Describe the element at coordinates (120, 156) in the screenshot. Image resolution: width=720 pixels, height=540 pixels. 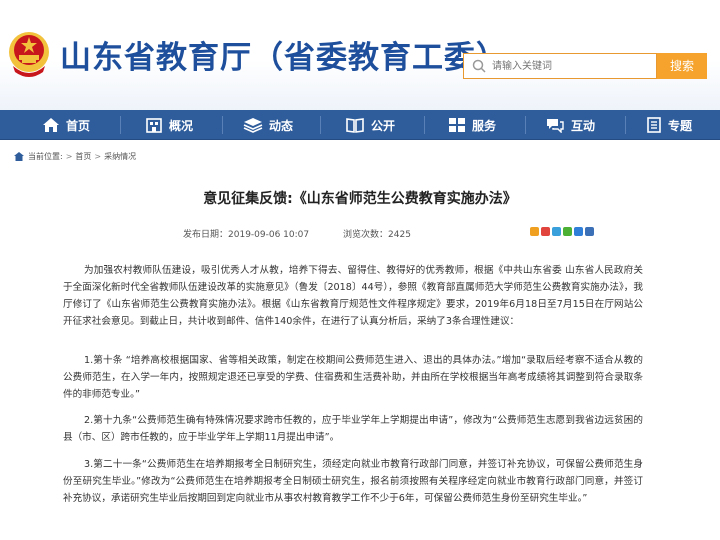
I see `breadcrumb-current: 采纳情况` at that location.